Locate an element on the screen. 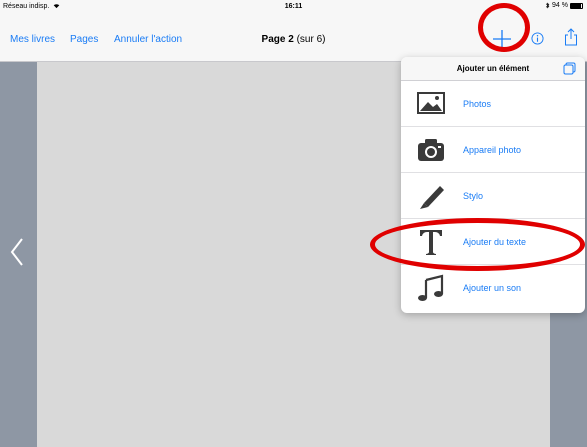  add-icon is located at coordinates (502, 39).